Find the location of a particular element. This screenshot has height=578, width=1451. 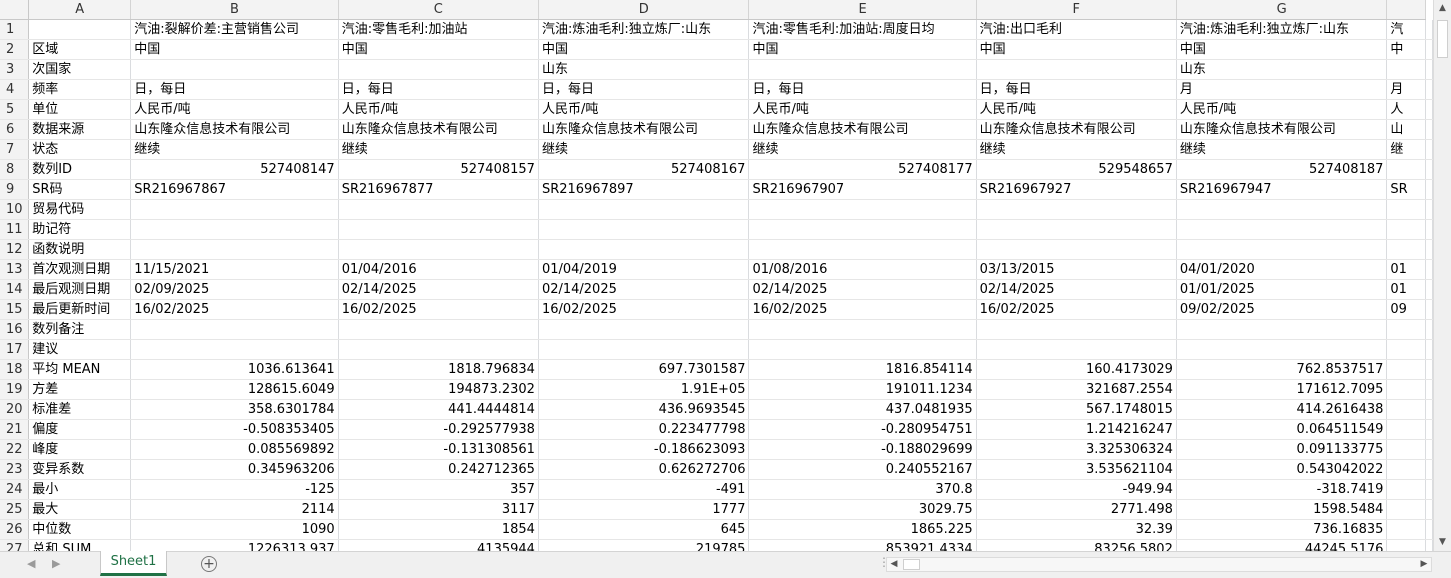

cell: 3.325306324 is located at coordinates (1076, 449).